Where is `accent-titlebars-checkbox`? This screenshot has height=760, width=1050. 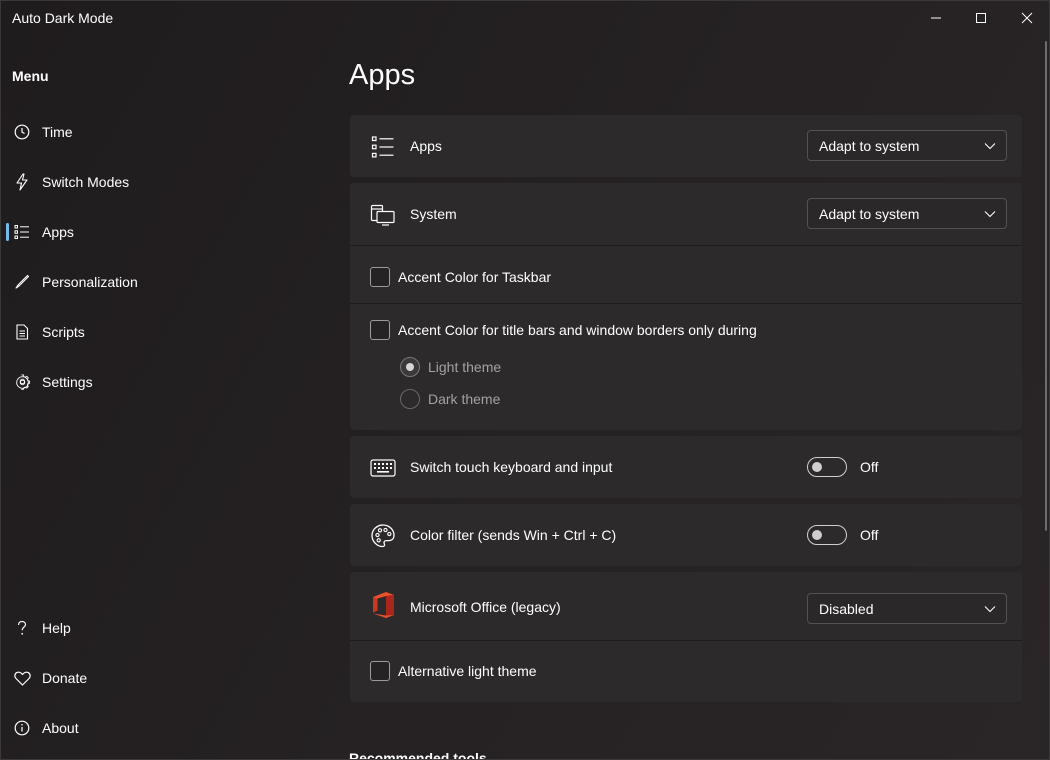 accent-titlebars-checkbox is located at coordinates (380, 330).